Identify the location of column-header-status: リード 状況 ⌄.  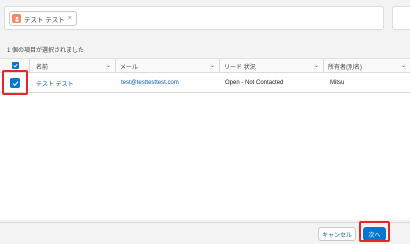
(272, 66).